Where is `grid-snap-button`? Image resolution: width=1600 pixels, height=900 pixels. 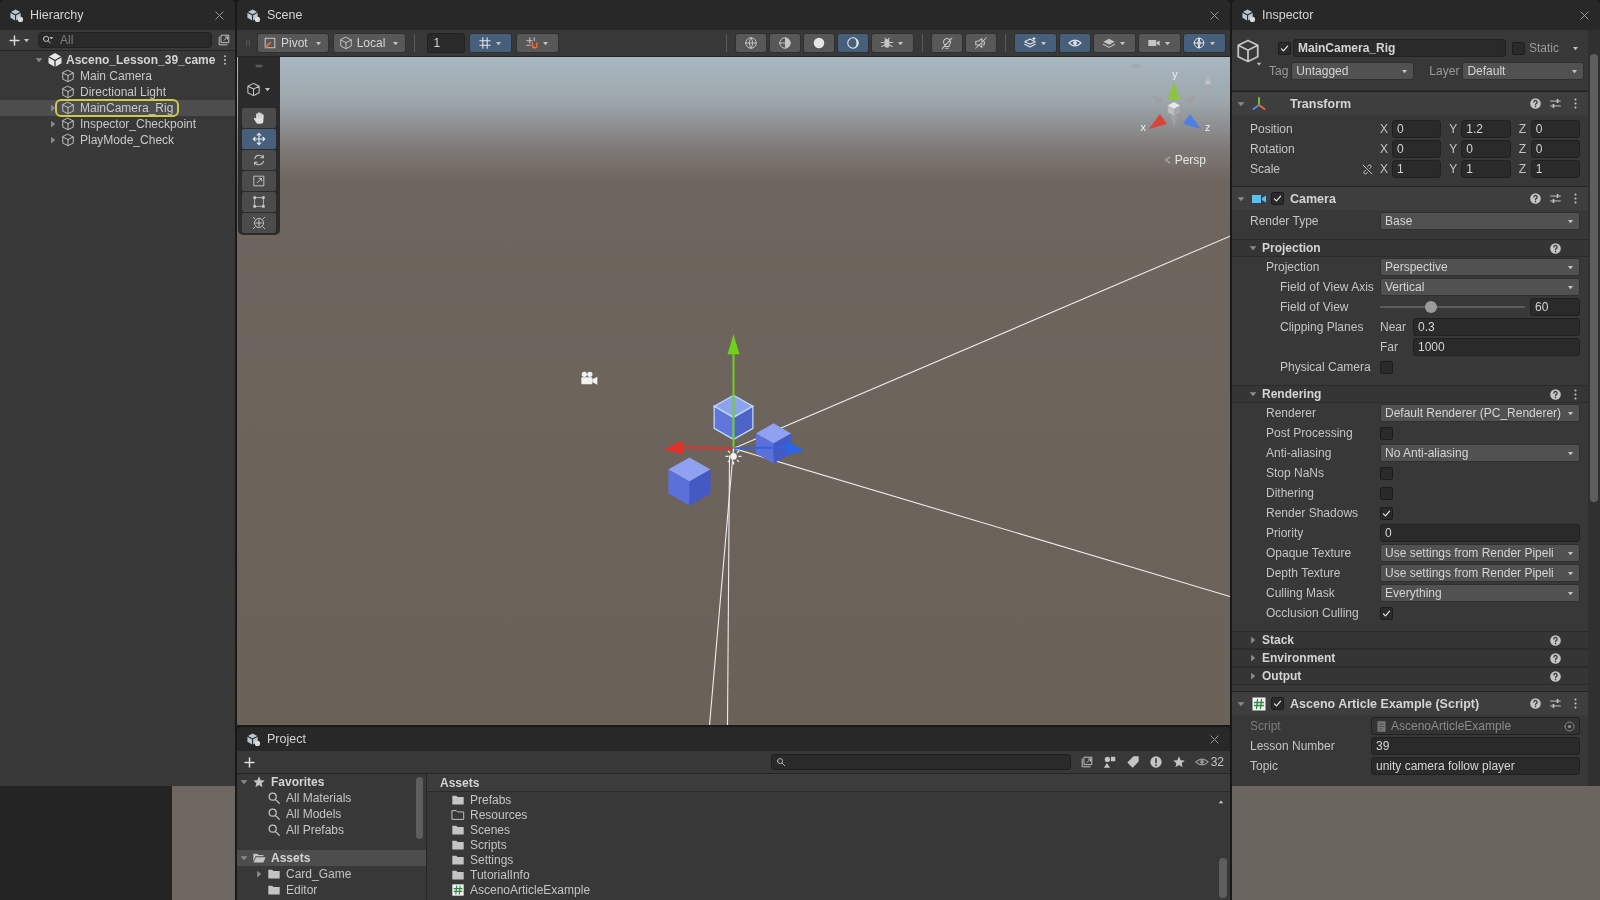
grid-snap-button is located at coordinates (491, 43).